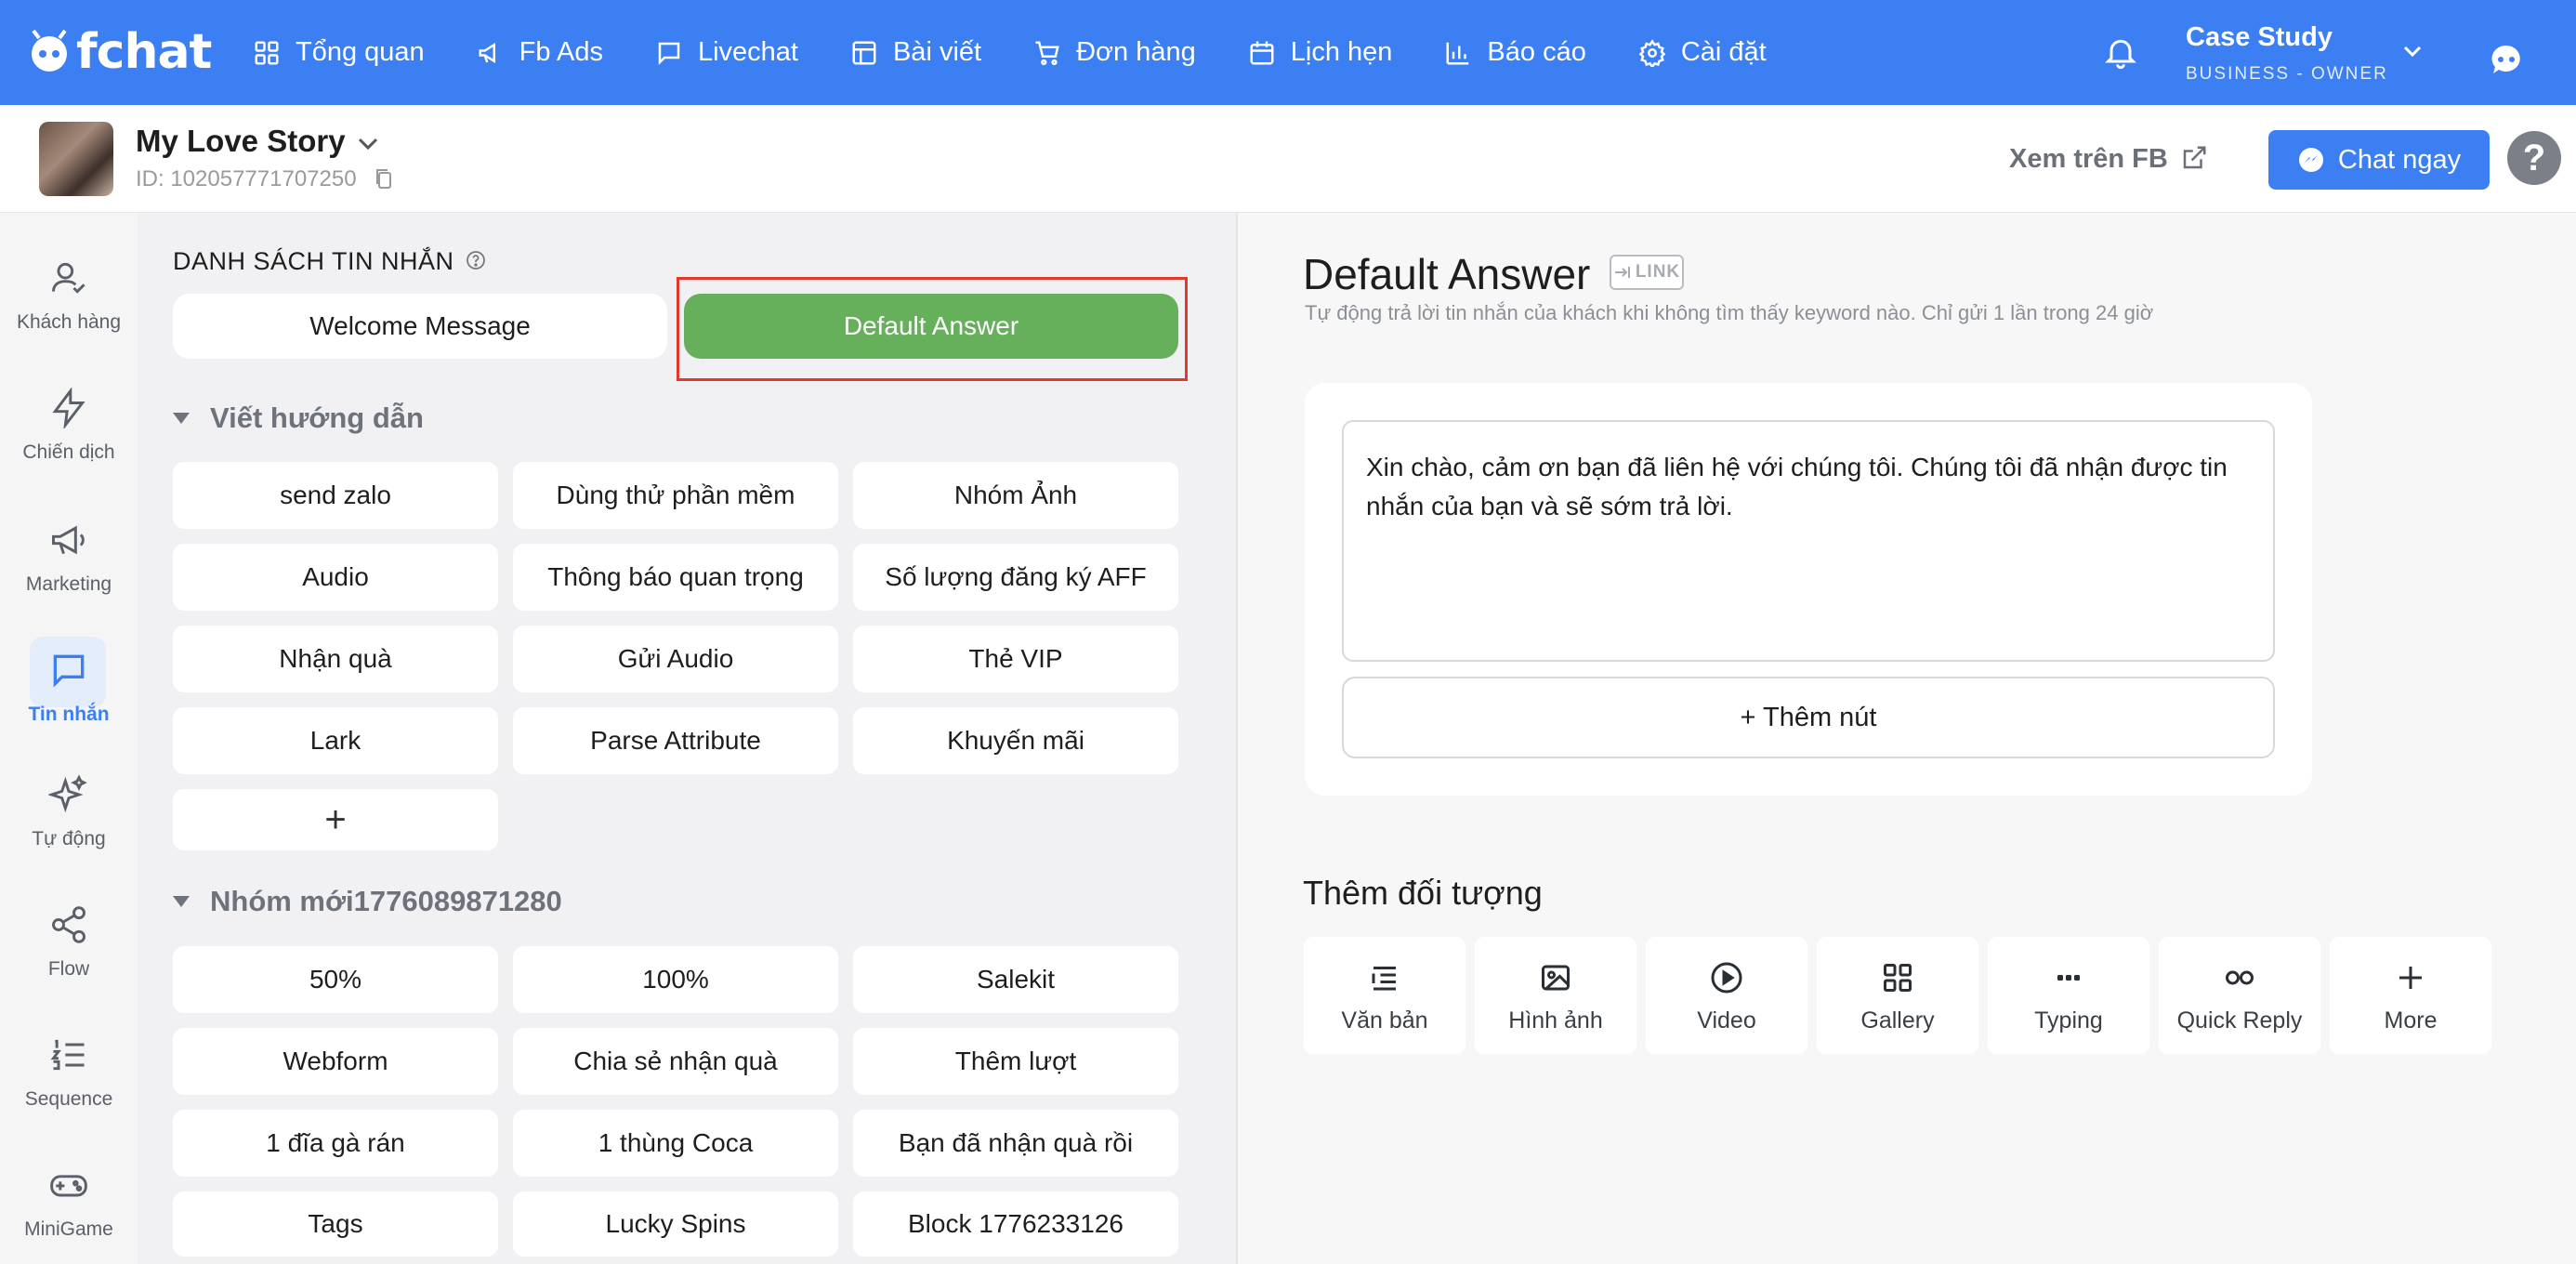  What do you see at coordinates (1723, 52) in the screenshot?
I see `nav-label: Cài đặt` at bounding box center [1723, 52].